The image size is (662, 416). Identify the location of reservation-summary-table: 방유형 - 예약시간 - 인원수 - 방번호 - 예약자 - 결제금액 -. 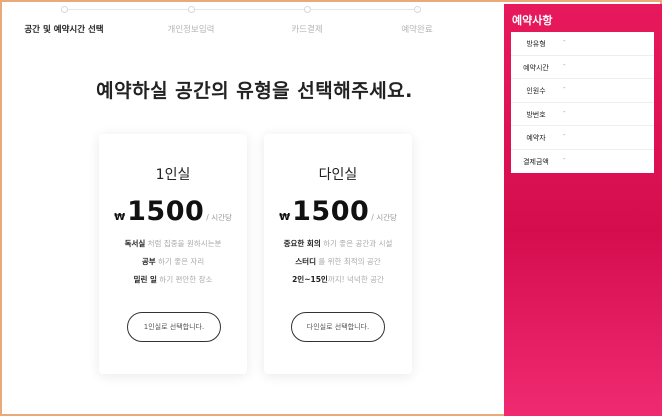
(582, 102).